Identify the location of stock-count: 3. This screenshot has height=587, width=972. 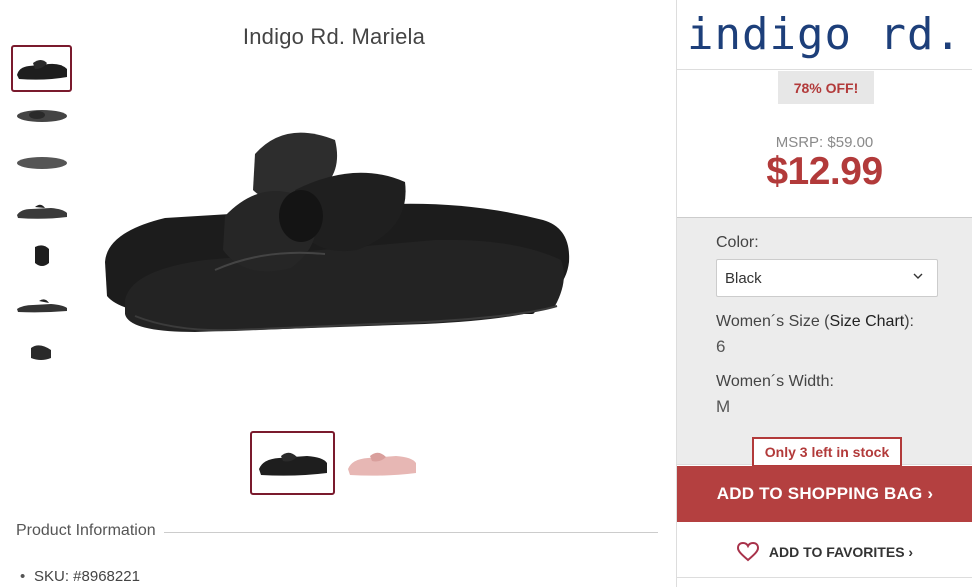
(803, 452).